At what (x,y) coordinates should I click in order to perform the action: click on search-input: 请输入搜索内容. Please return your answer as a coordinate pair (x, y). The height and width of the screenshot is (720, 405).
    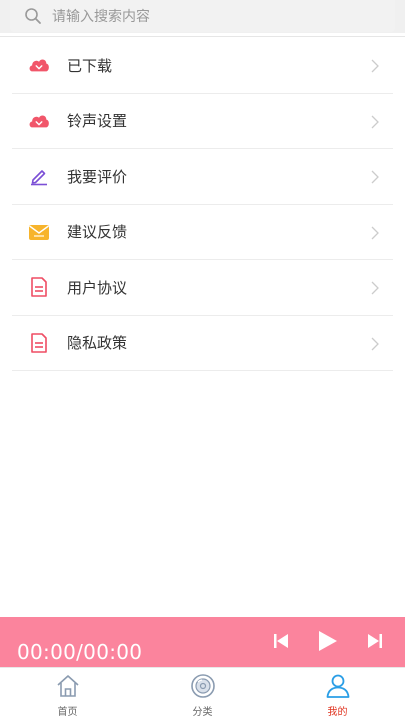
    Looking at the image, I should click on (101, 16).